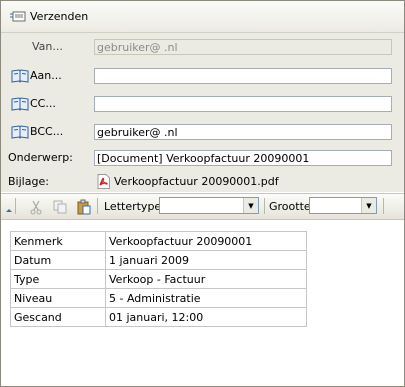  What do you see at coordinates (243, 47) in the screenshot?
I see `from-field: gebruiker@ .nl` at bounding box center [243, 47].